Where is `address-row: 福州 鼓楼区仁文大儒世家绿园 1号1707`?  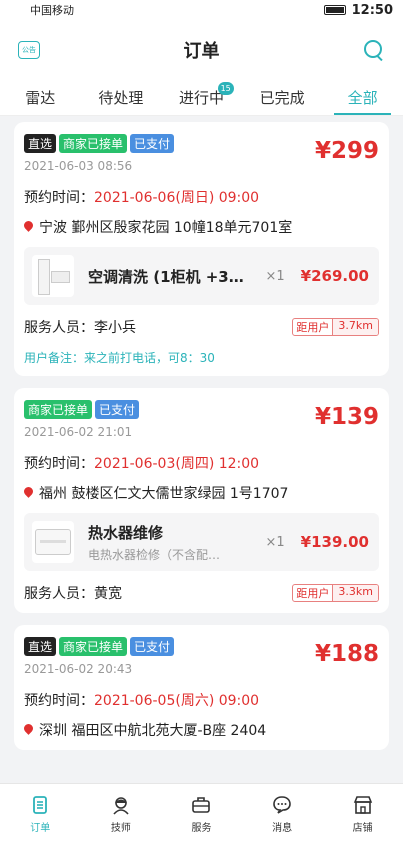 address-row: 福州 鼓楼区仁文大儒世家绿园 1号1707 is located at coordinates (201, 493).